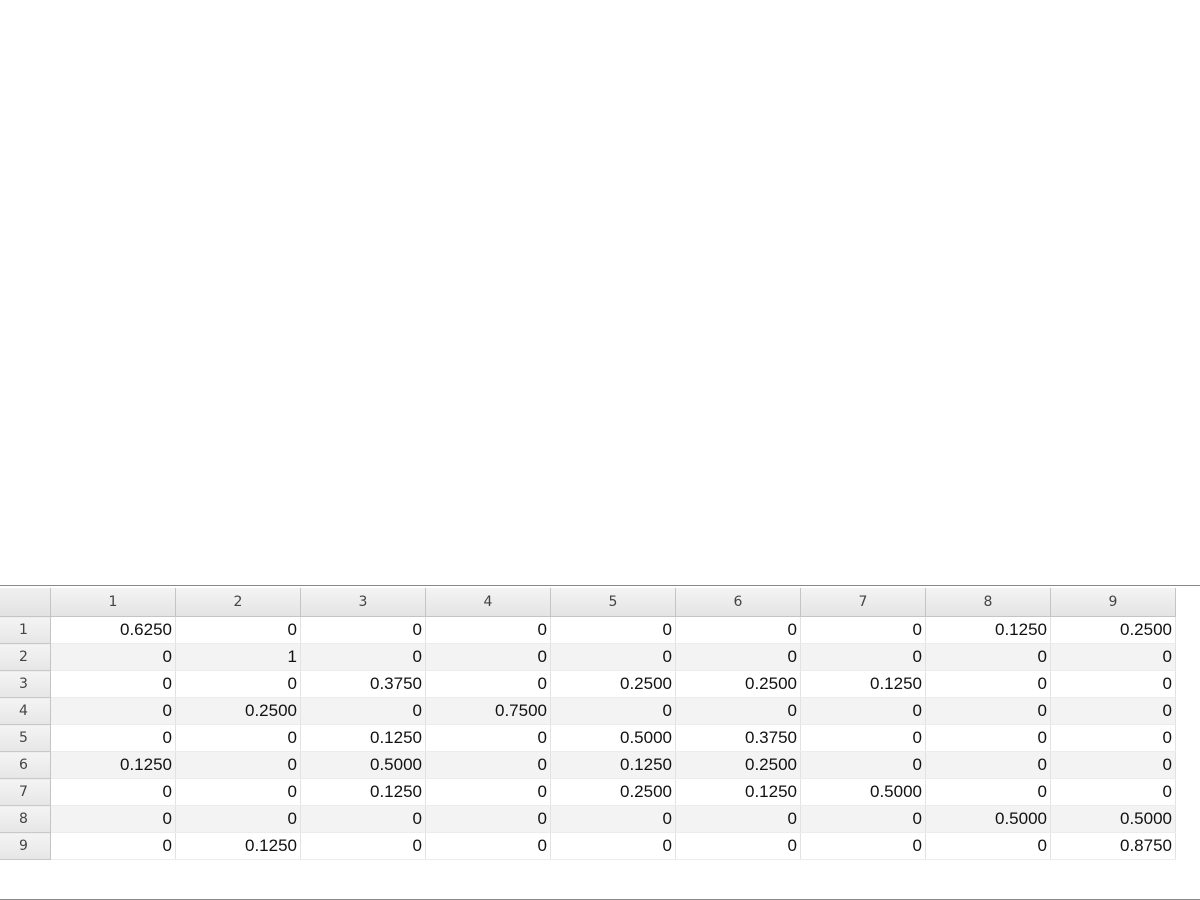 The height and width of the screenshot is (900, 1200). I want to click on row-header: 1, so click(25, 630).